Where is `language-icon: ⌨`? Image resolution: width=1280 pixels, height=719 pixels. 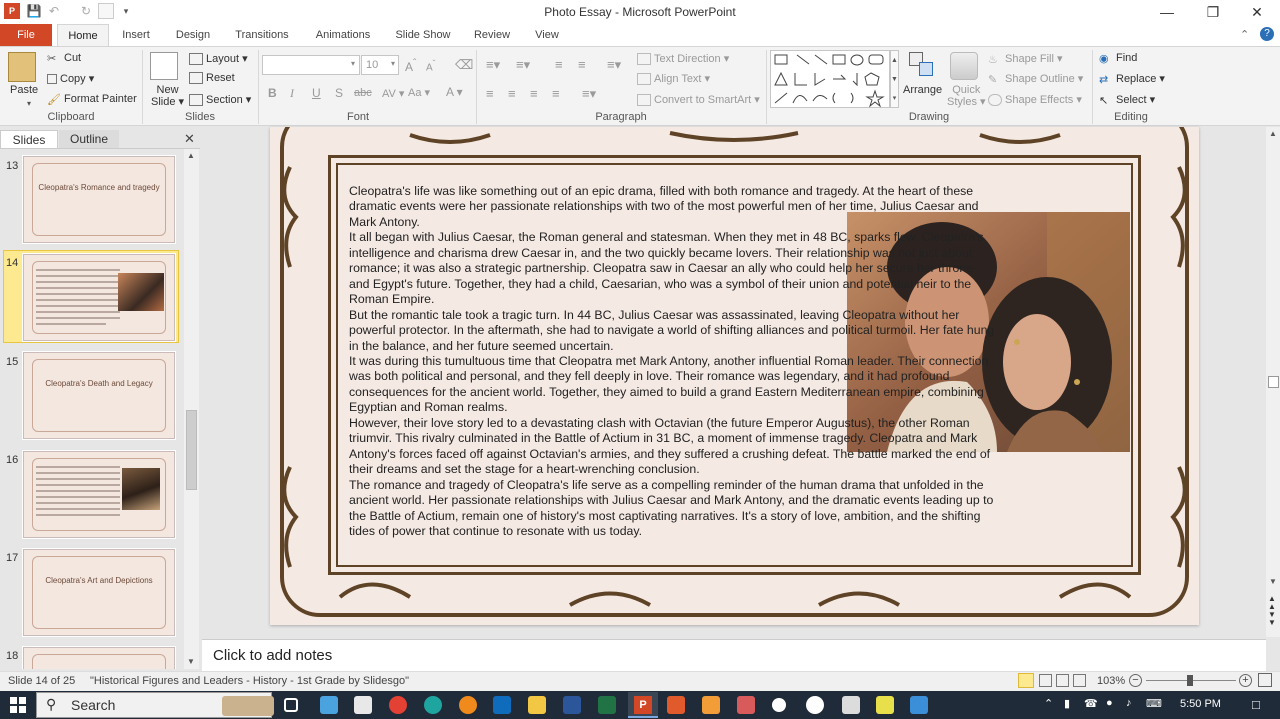 language-icon: ⌨ is located at coordinates (1154, 703).